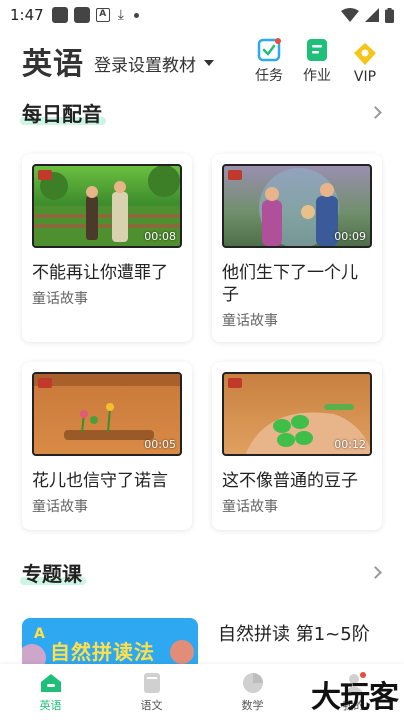 The image size is (404, 720). What do you see at coordinates (209, 63) in the screenshot?
I see `caret-down-icon` at bounding box center [209, 63].